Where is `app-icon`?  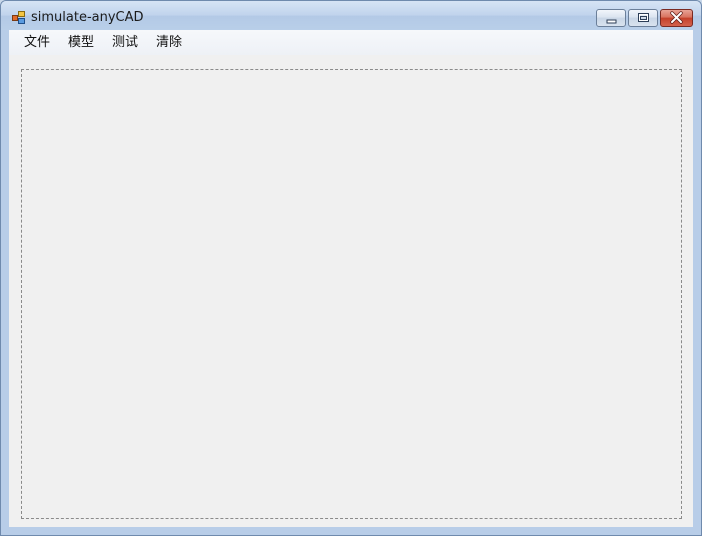
app-icon is located at coordinates (18, 17).